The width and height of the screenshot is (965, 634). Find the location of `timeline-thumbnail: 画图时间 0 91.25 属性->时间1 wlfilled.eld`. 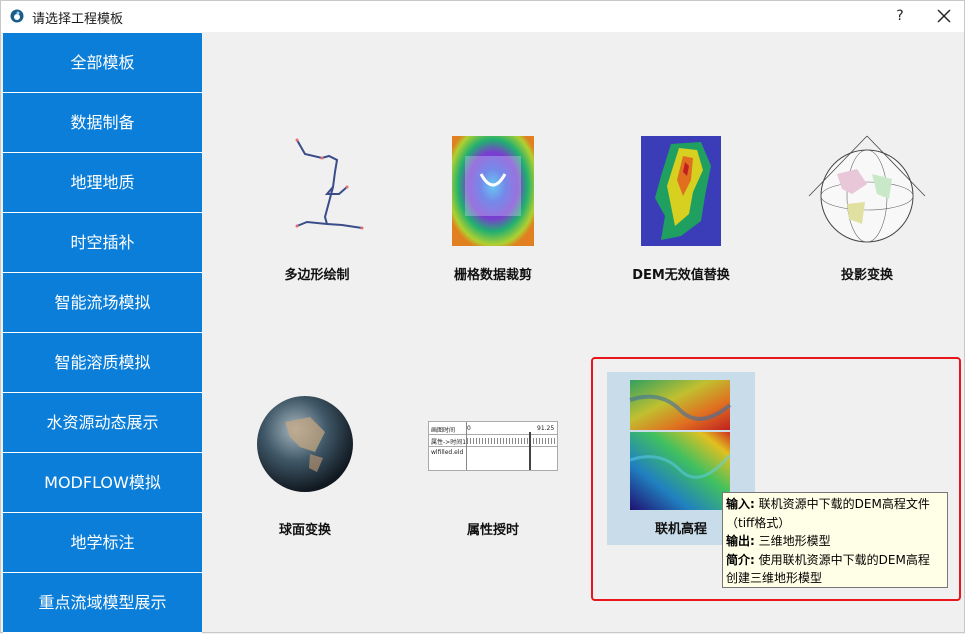

timeline-thumbnail: 画图时间 0 91.25 属性->时间1 wlfilled.eld is located at coordinates (493, 446).